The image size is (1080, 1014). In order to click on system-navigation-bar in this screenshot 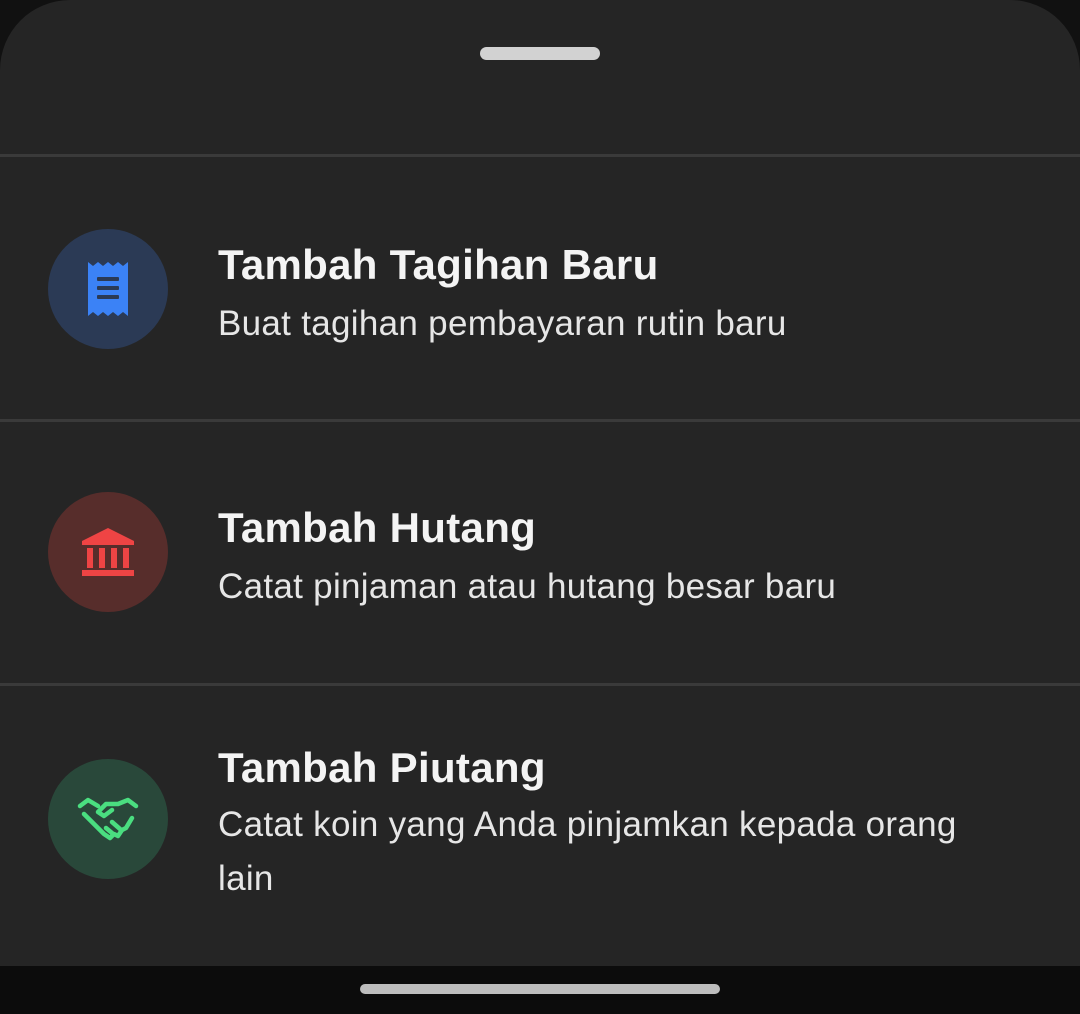, I will do `click(540, 990)`.